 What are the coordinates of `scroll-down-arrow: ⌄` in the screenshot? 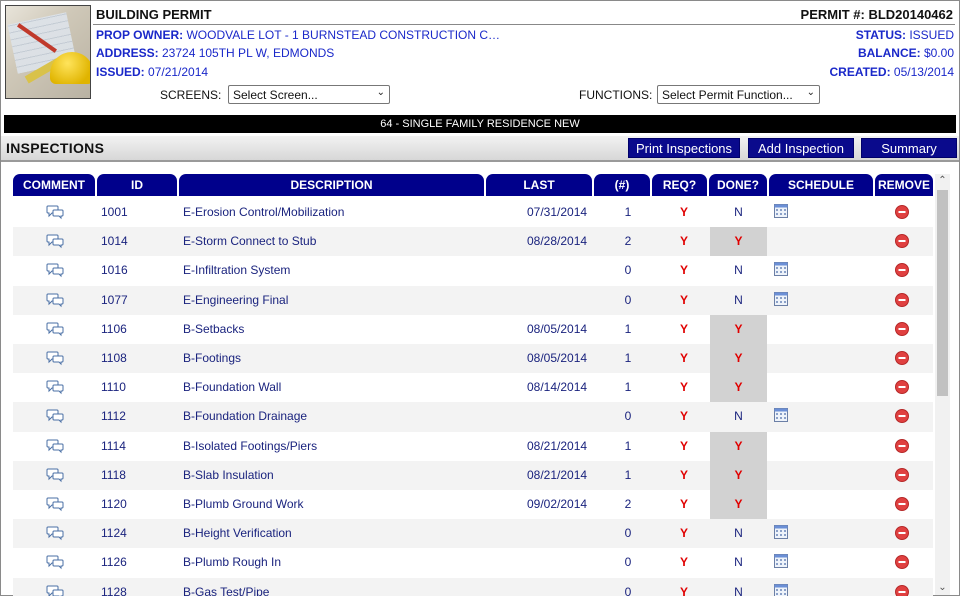 It's located at (942, 588).